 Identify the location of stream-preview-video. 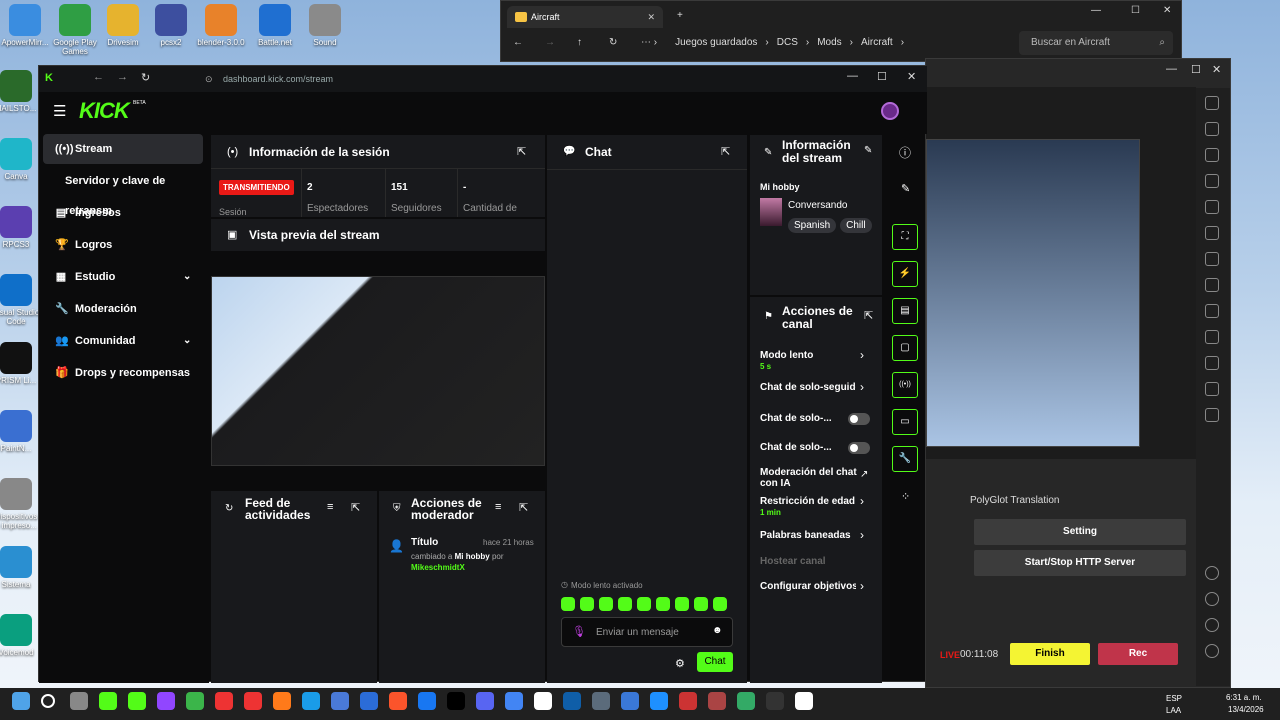
(378, 371).